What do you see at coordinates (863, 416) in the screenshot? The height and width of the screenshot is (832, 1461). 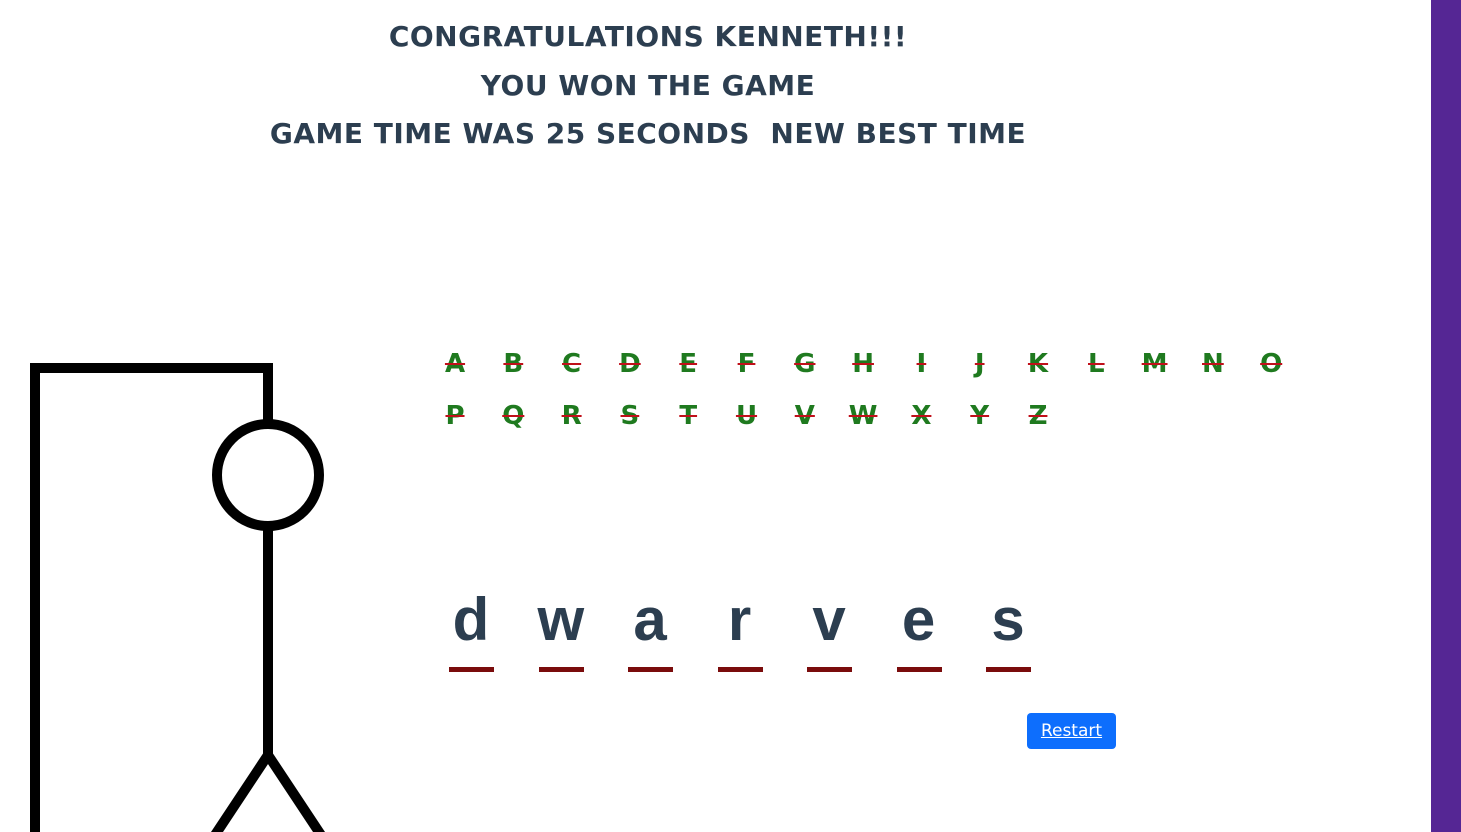 I see `letter-key-w: W` at bounding box center [863, 416].